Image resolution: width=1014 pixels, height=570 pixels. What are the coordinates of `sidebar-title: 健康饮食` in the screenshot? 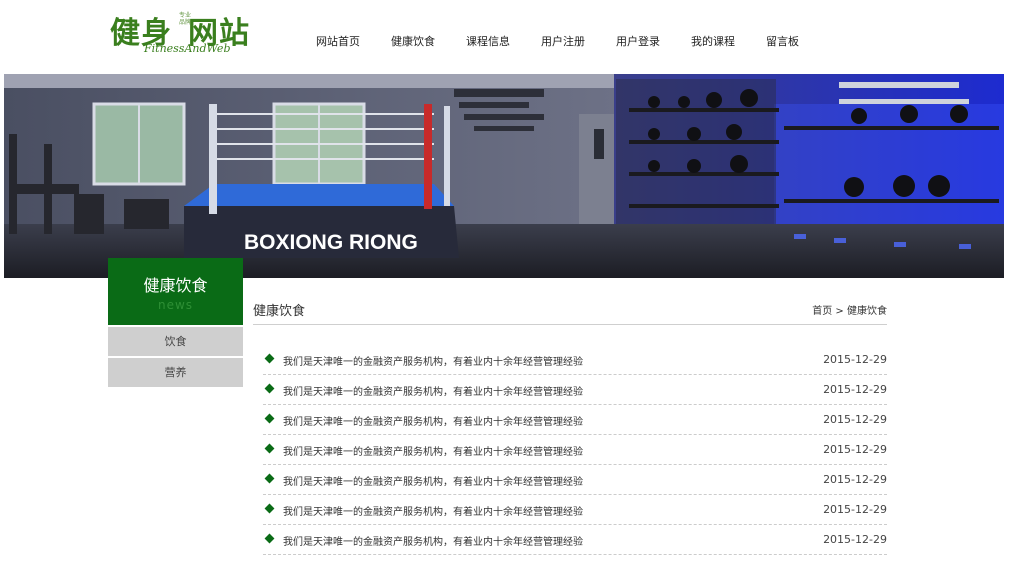 It's located at (175, 285).